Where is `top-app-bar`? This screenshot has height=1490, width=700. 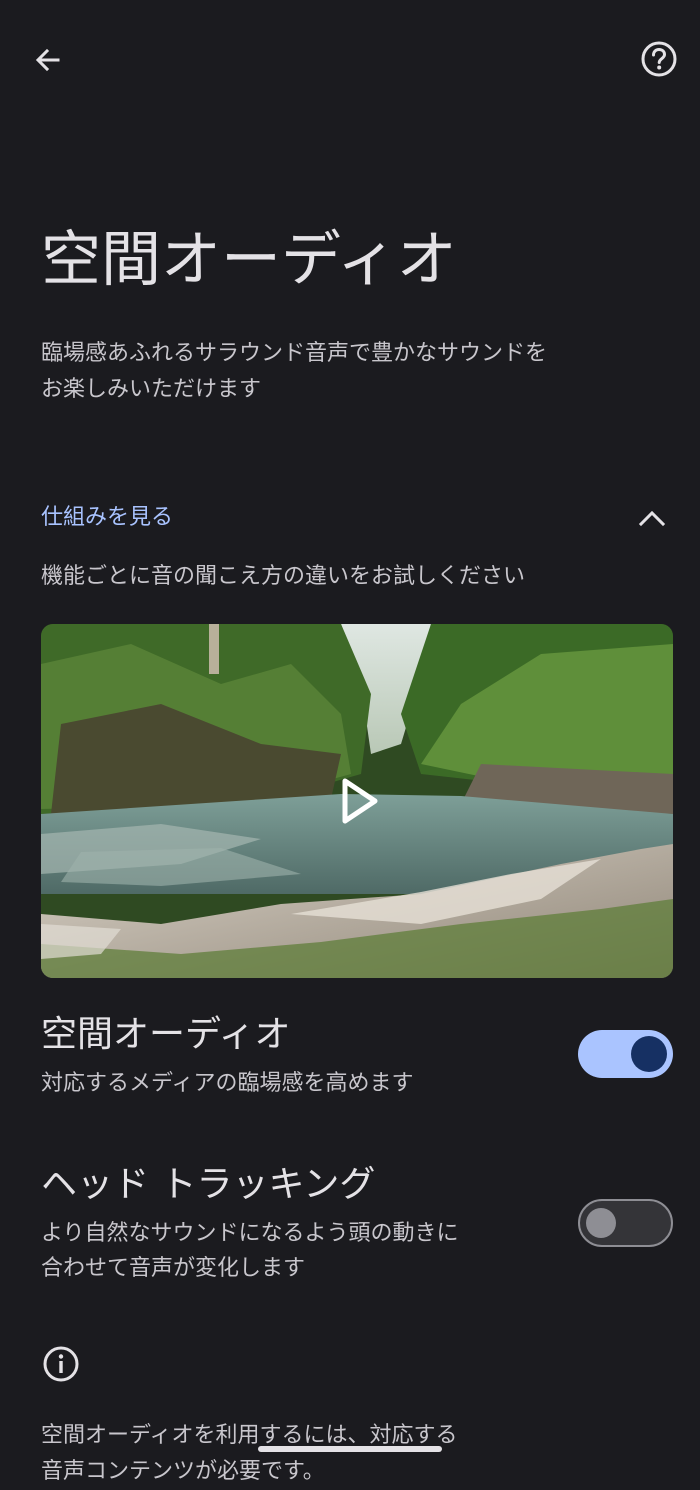
top-app-bar is located at coordinates (350, 60).